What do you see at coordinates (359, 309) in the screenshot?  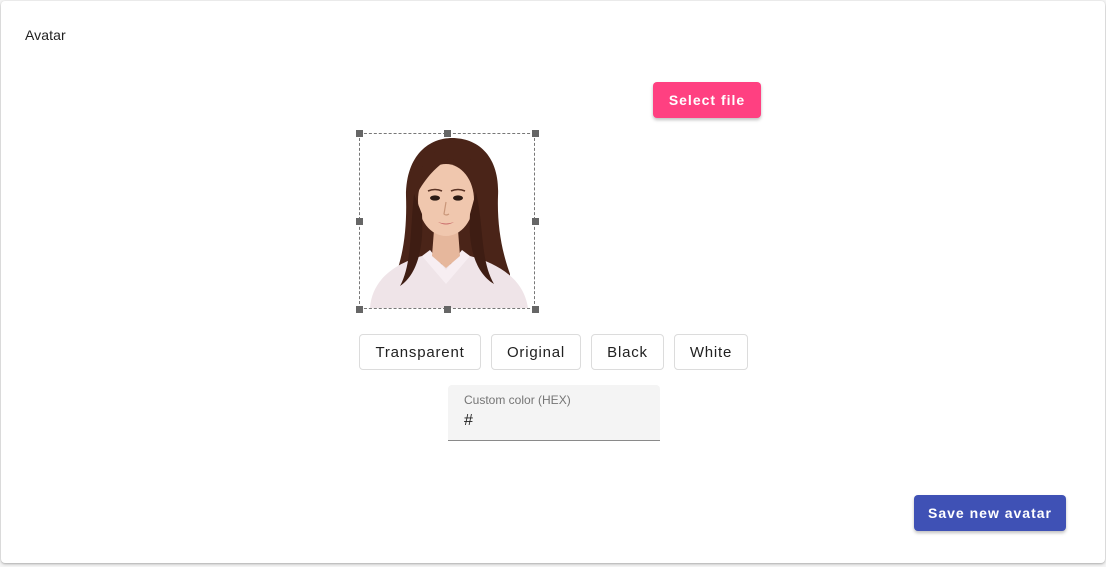 I see `crop-handle-bottom-left` at bounding box center [359, 309].